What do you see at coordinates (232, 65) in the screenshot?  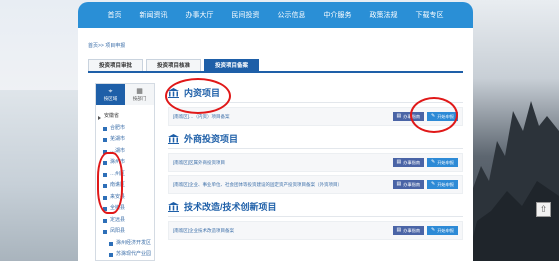 I see `tab-filing: 投资项目备案` at bounding box center [232, 65].